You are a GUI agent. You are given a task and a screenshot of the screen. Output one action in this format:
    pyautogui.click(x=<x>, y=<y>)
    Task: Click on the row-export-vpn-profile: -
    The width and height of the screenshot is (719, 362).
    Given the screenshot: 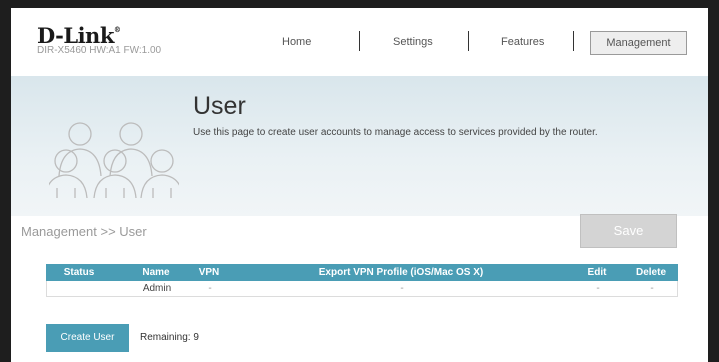 What is the action you would take?
    pyautogui.click(x=402, y=288)
    